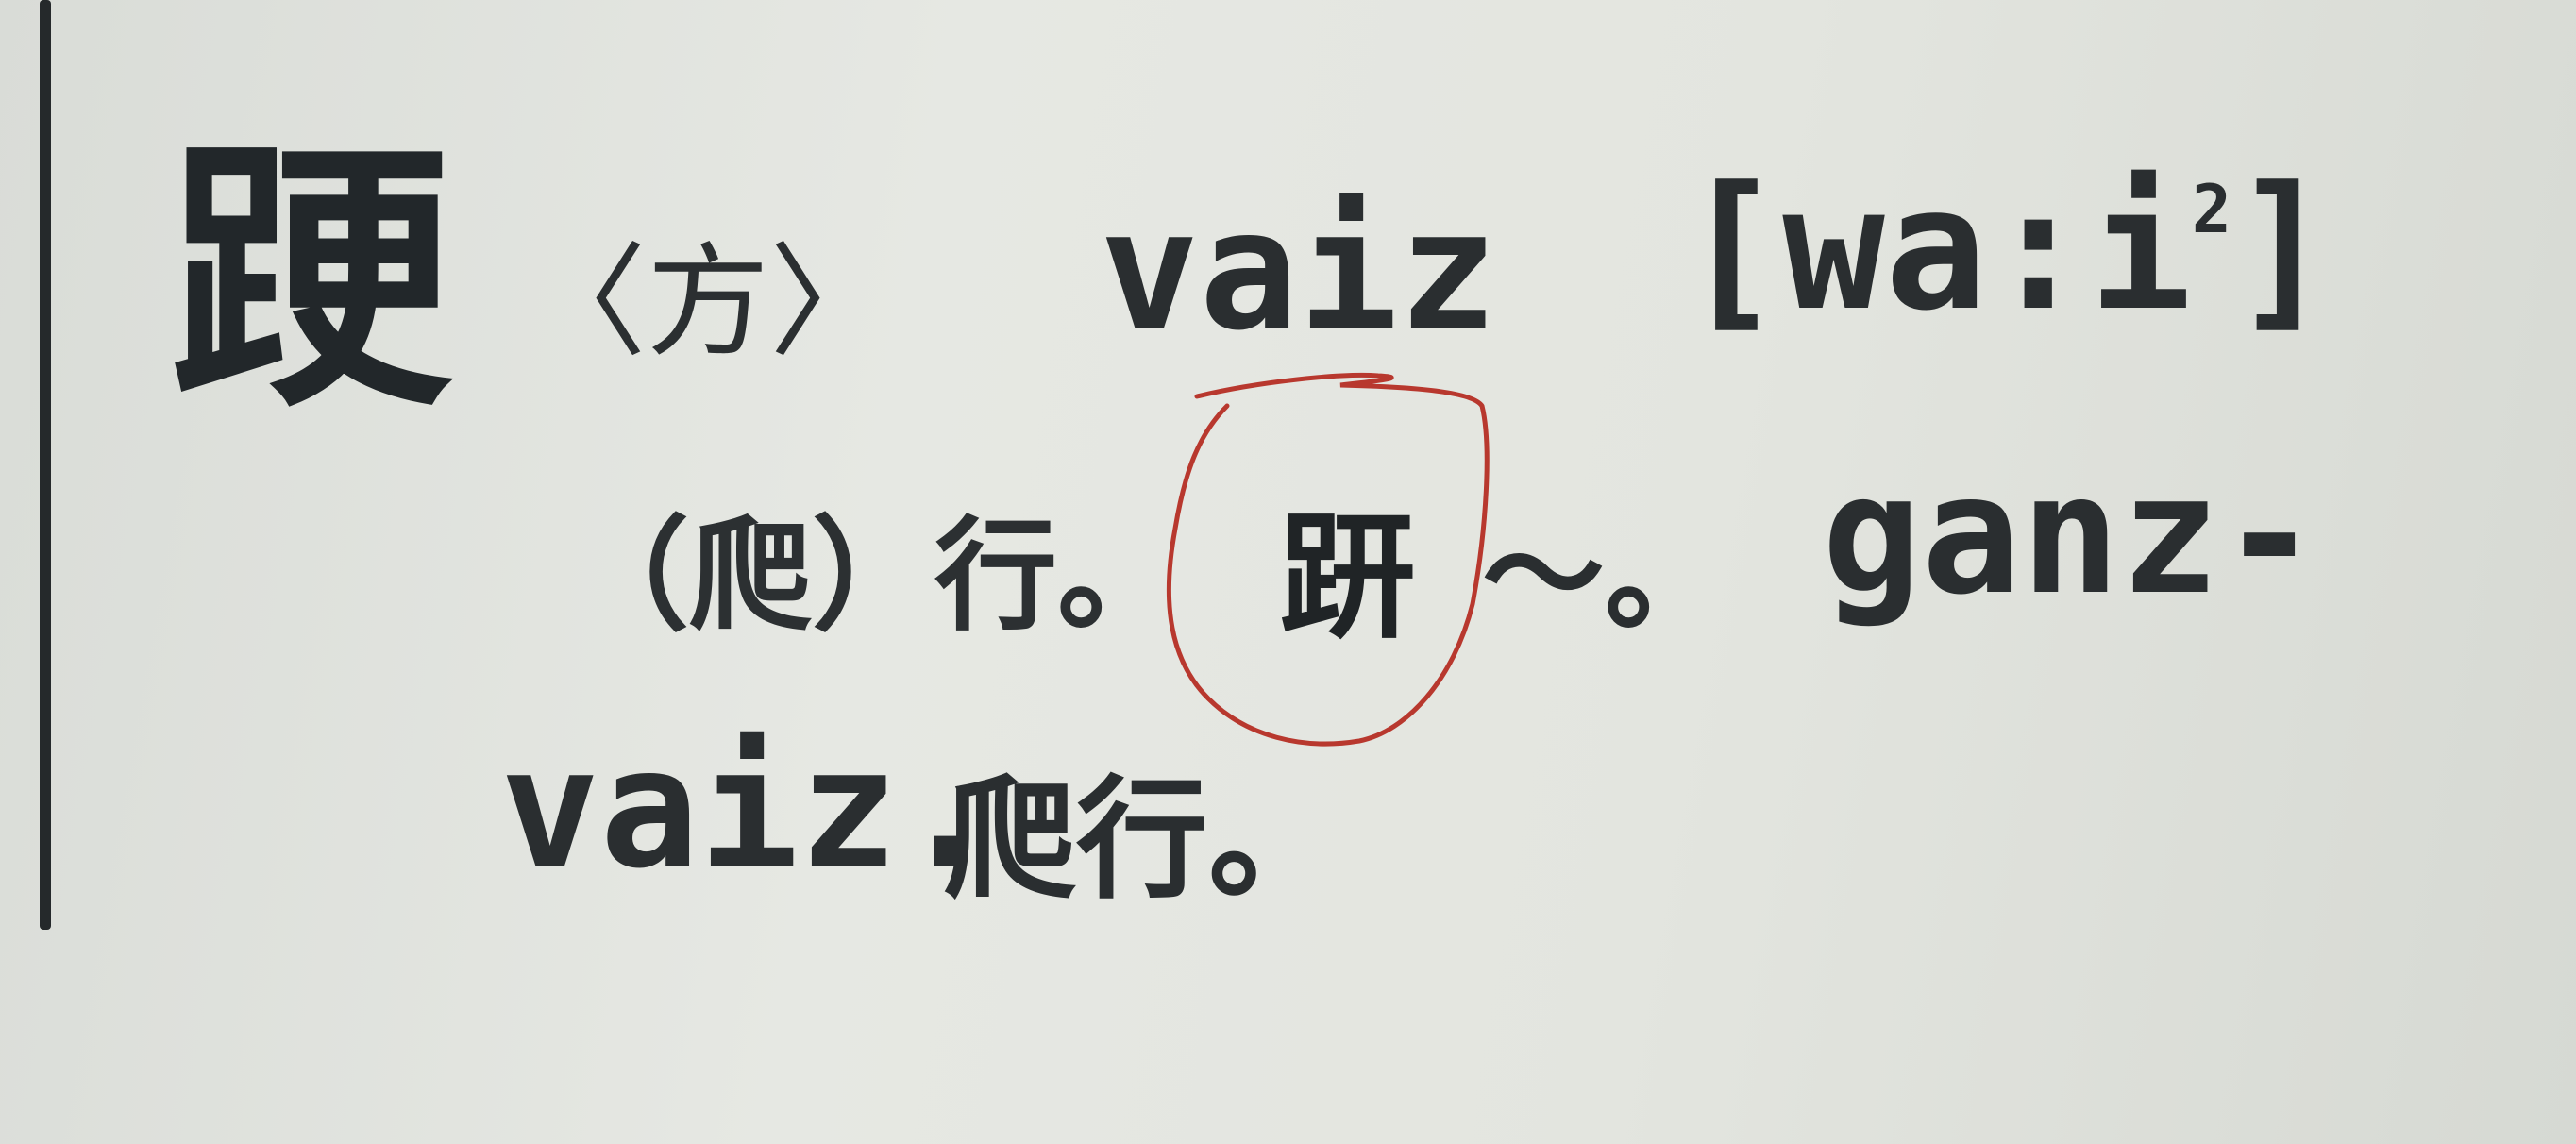 The height and width of the screenshot is (1144, 2576). Describe the element at coordinates (1936, 249) in the screenshot. I see `ipa-base: [wa:i` at that location.